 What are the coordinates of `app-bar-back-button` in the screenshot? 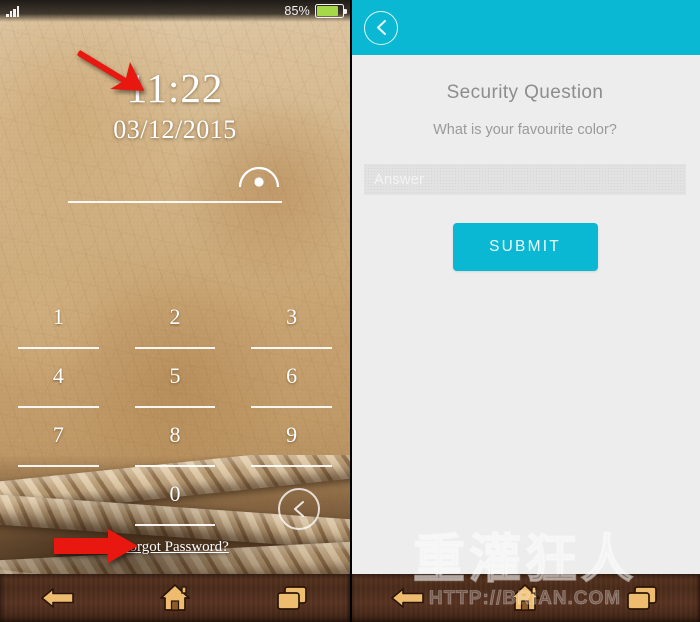 It's located at (381, 27).